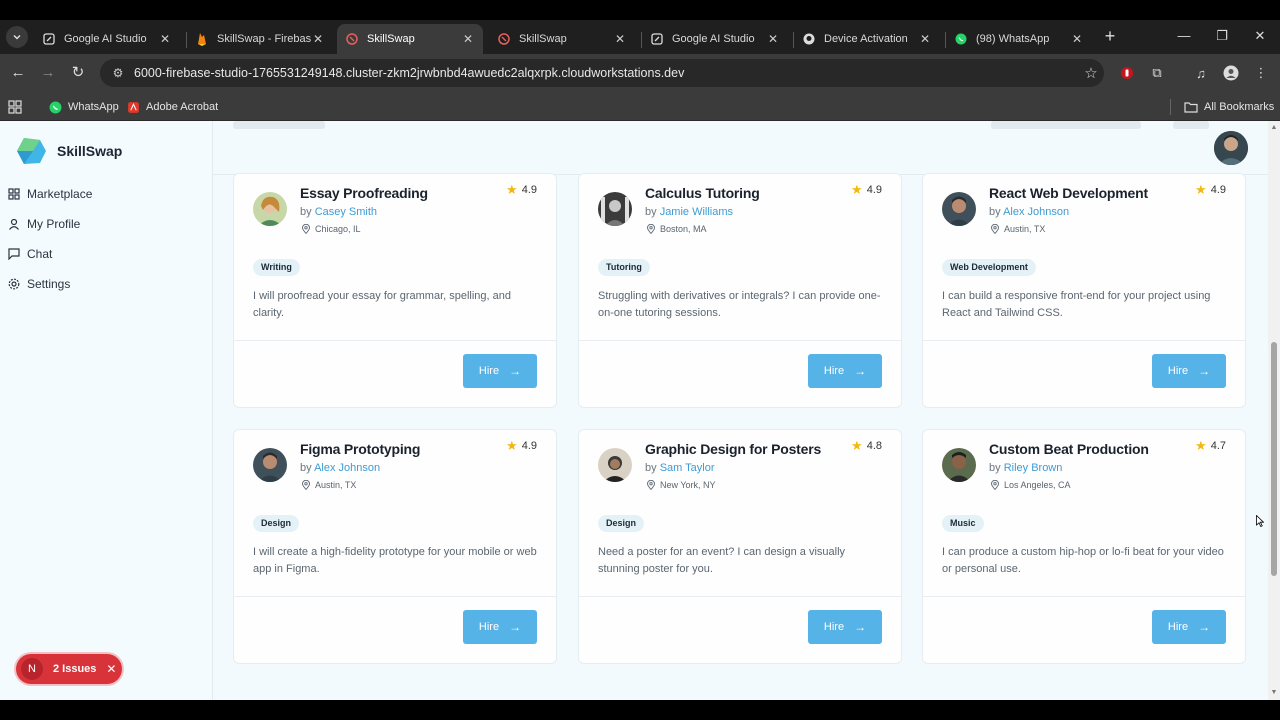  What do you see at coordinates (1229, 107) in the screenshot?
I see `all-bookmarks: All Bookmarks` at bounding box center [1229, 107].